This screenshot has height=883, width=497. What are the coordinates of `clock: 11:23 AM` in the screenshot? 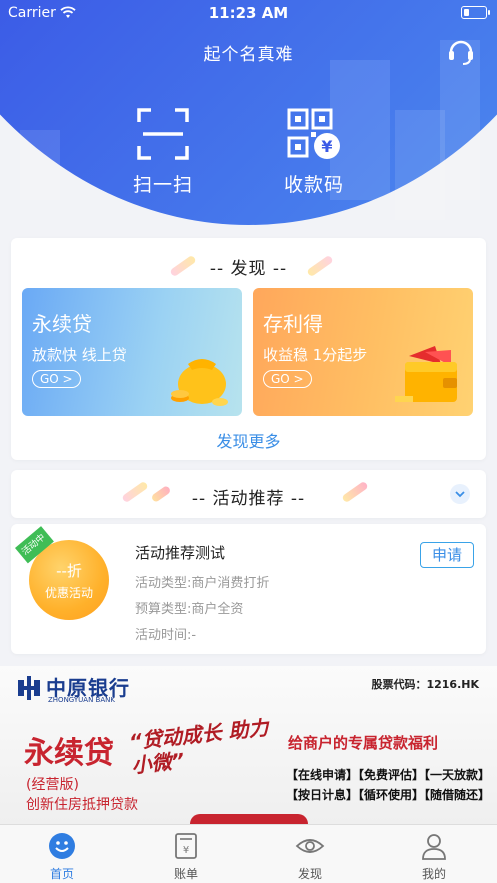 It's located at (248, 13).